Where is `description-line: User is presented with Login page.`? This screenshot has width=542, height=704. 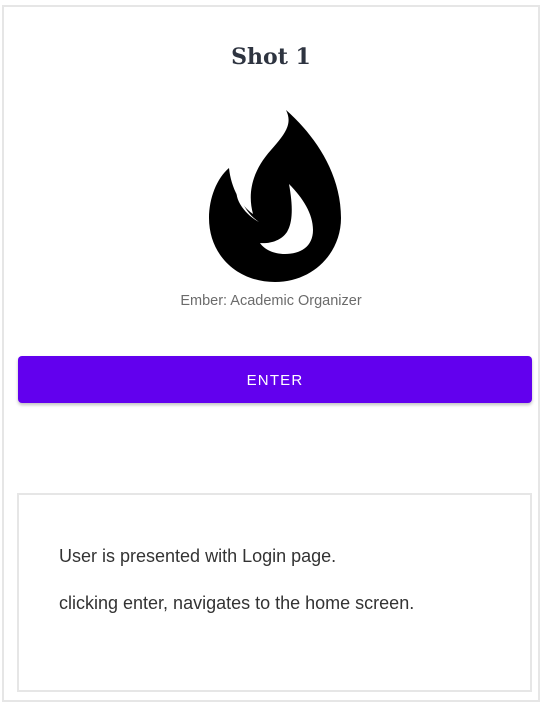
description-line: User is presented with Login page. is located at coordinates (198, 556).